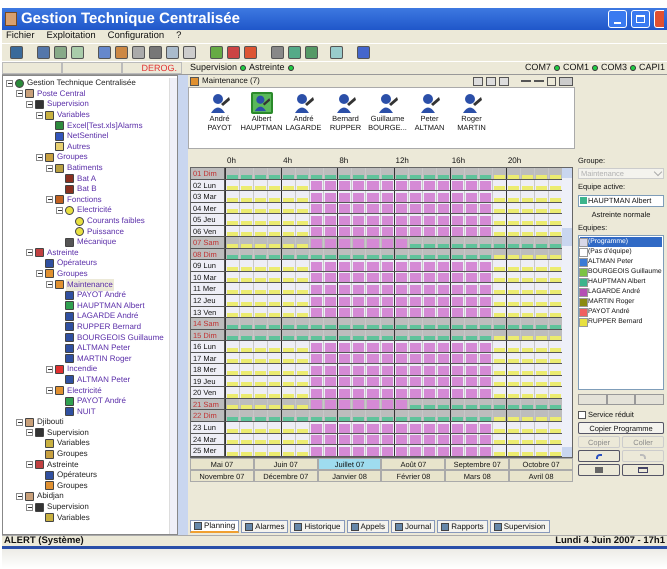  I want to click on port-label: CAPI1, so click(651, 67).